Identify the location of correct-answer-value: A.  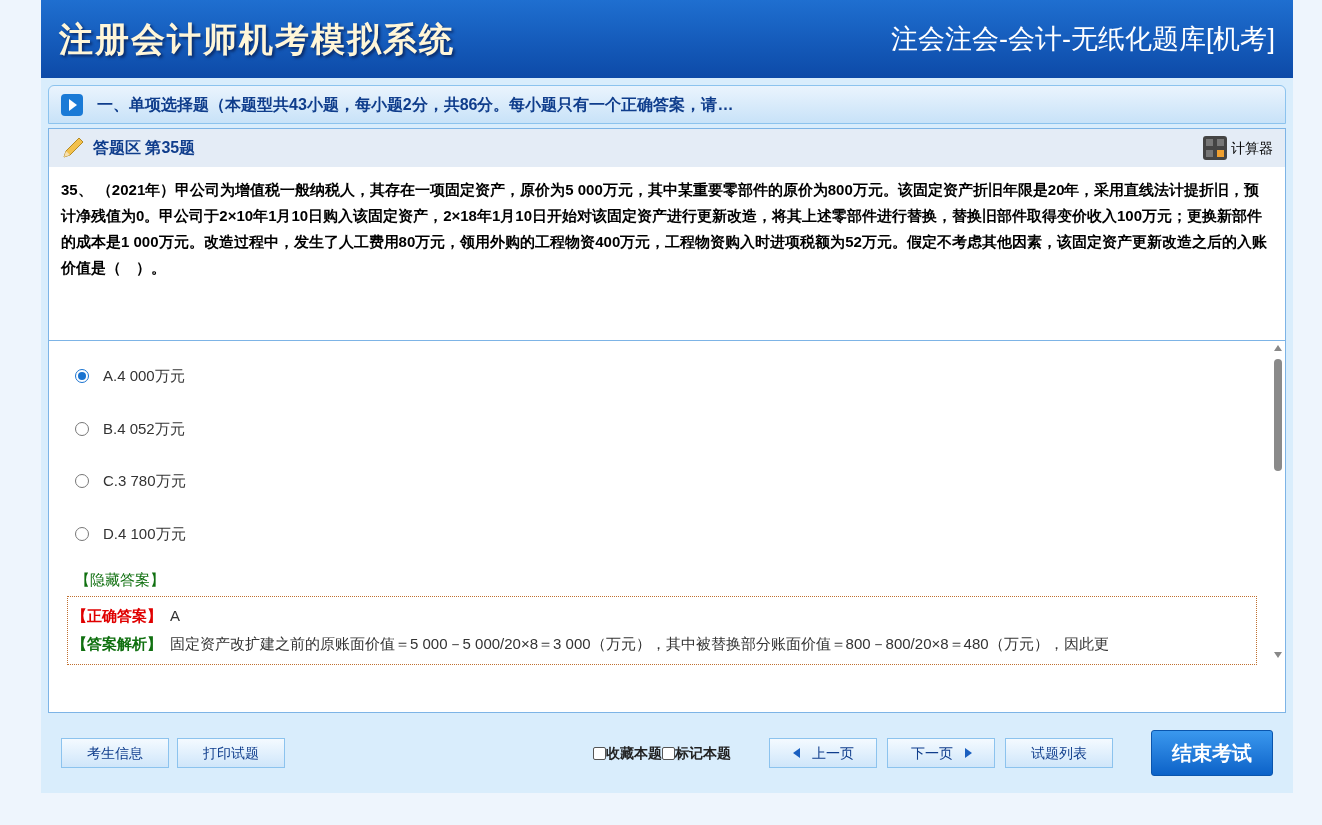
(175, 615).